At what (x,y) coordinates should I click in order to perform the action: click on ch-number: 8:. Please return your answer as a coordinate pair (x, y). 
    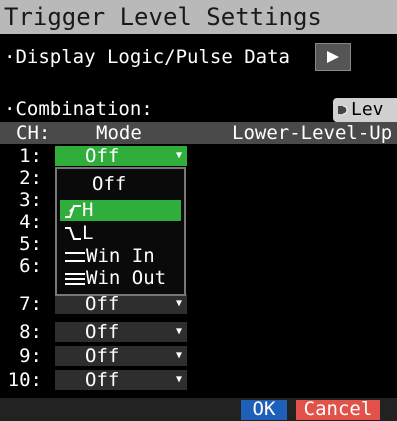
    Looking at the image, I should click on (30, 332).